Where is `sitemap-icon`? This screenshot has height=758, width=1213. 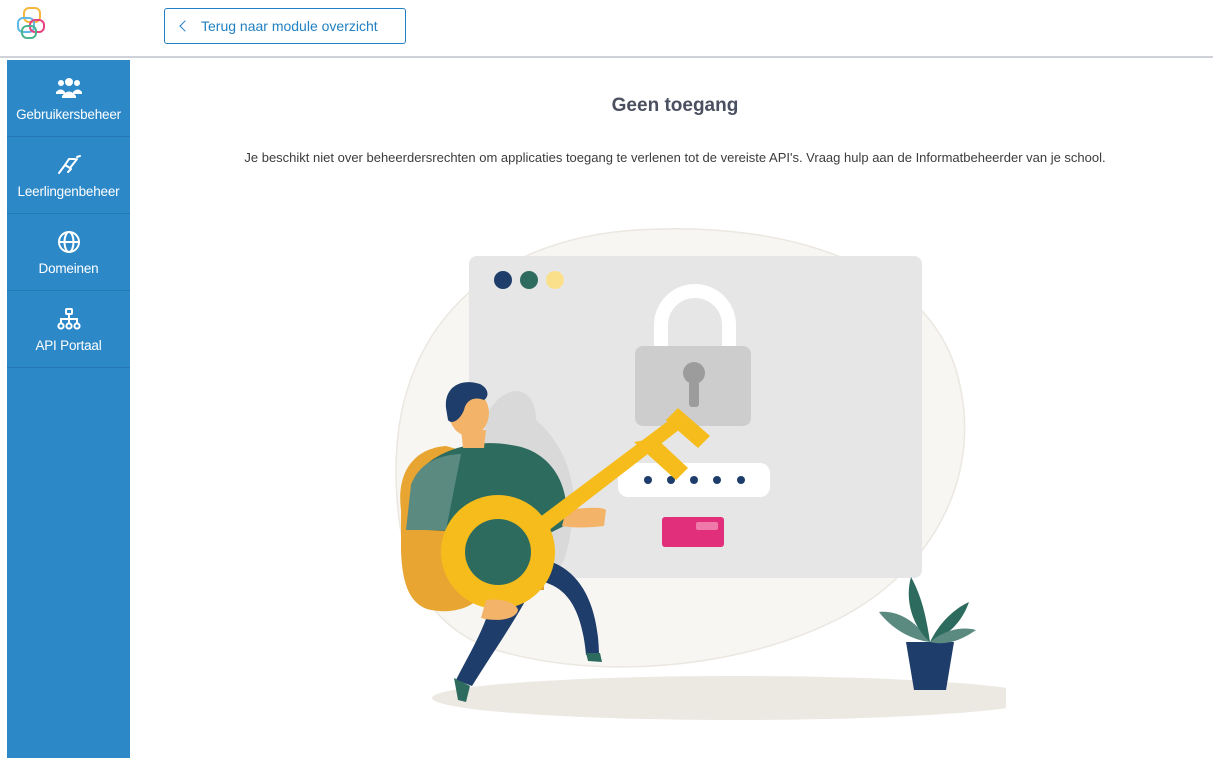 sitemap-icon is located at coordinates (69, 319).